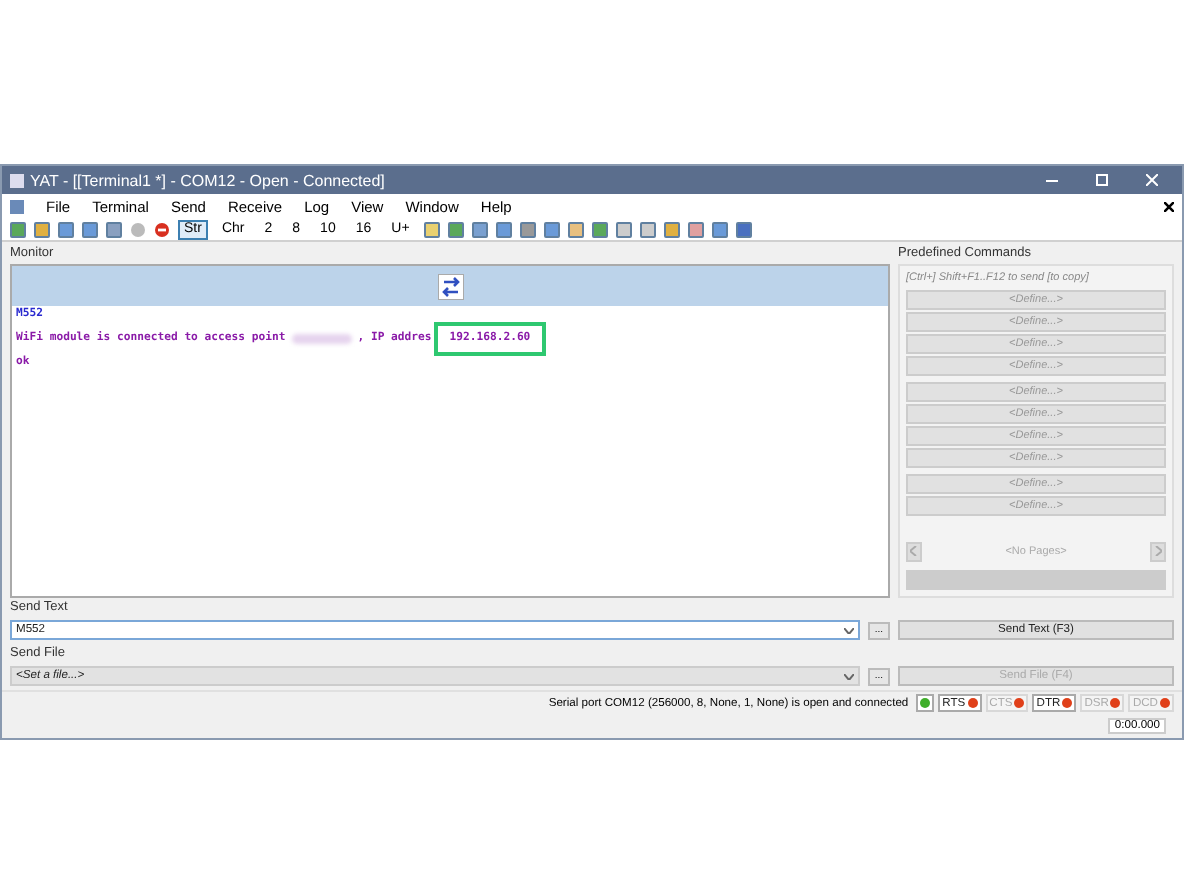 The height and width of the screenshot is (888, 1184). I want to click on redaction-mark, so click(321, 339).